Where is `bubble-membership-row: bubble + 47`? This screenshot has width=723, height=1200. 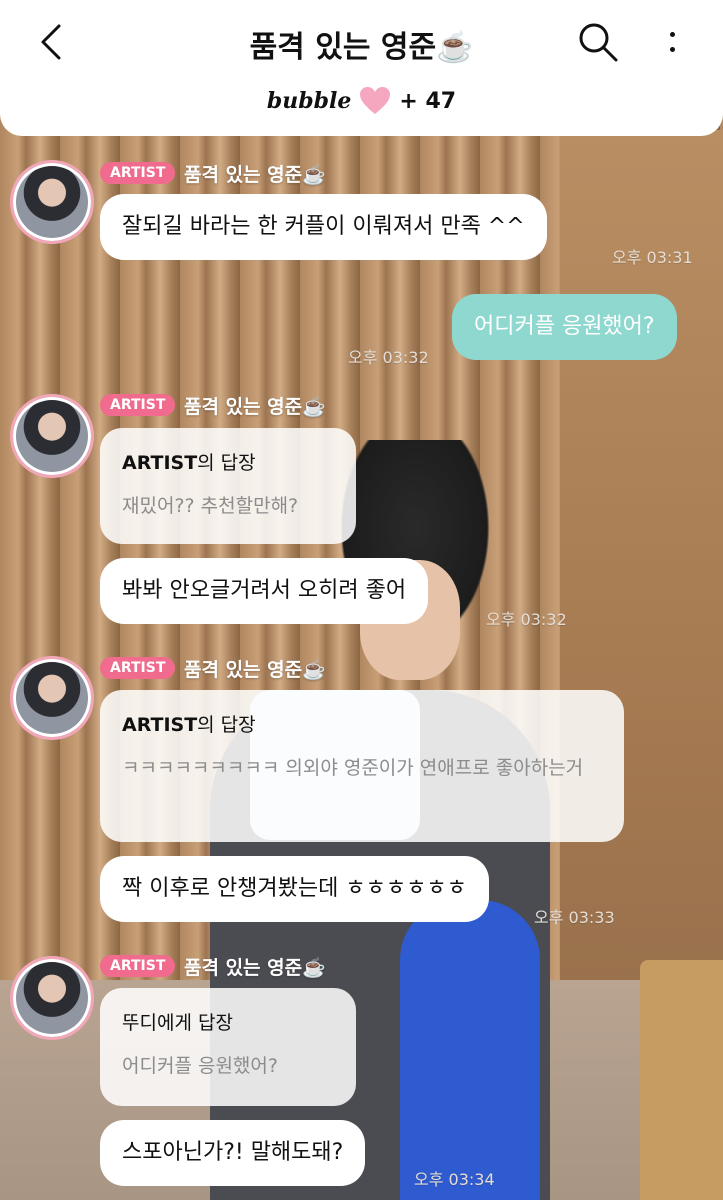
bubble-membership-row: bubble + 47 is located at coordinates (361, 101).